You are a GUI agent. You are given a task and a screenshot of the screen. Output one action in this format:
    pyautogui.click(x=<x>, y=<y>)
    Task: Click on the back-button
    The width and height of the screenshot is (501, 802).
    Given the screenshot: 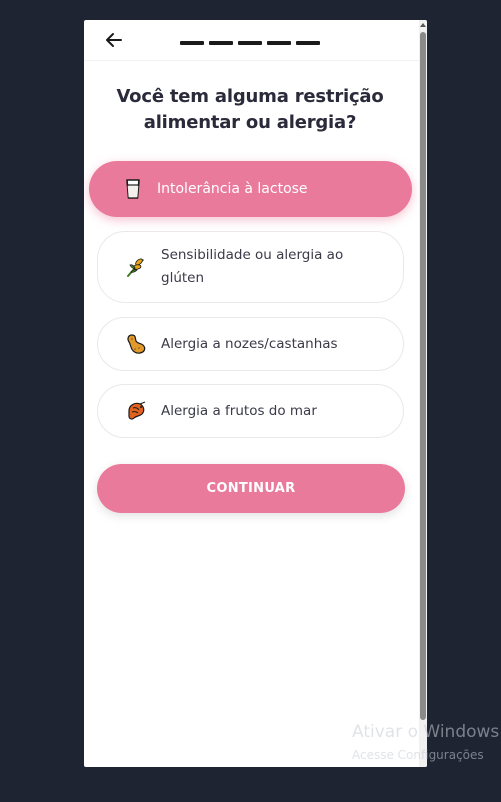 What is the action you would take?
    pyautogui.click(x=113, y=40)
    